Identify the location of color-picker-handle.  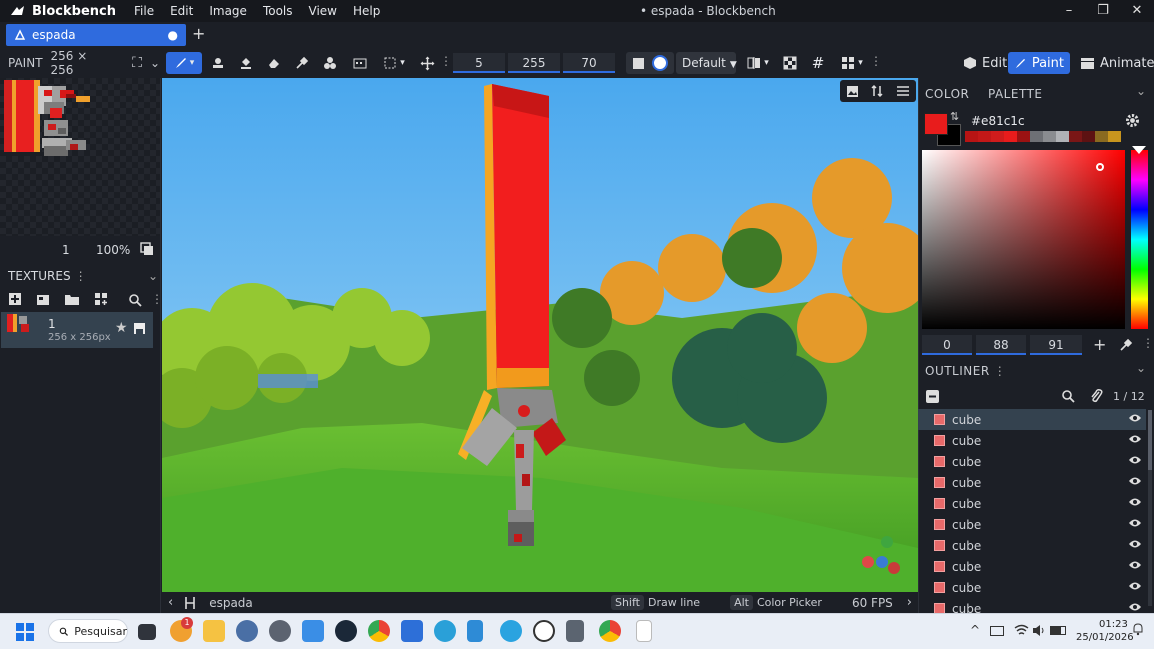
(1100, 167).